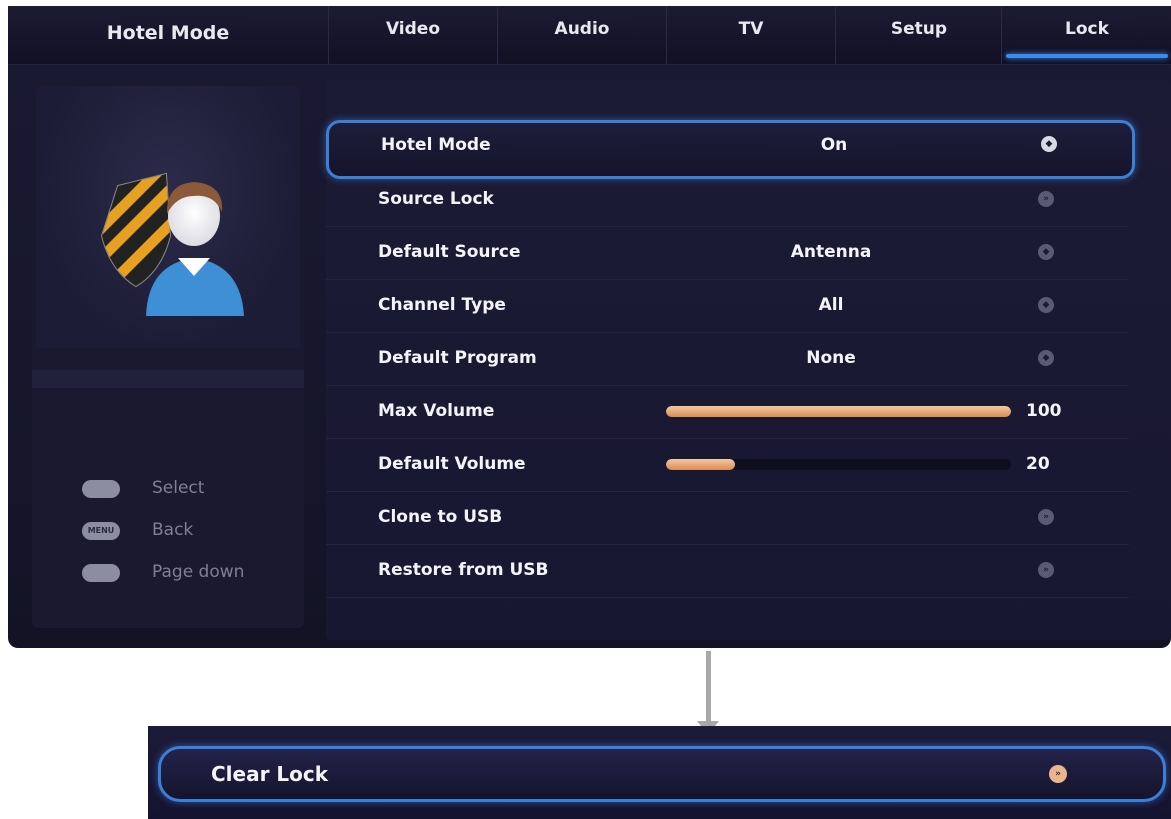 This screenshot has width=1171, height=819. What do you see at coordinates (918, 35) in the screenshot?
I see `tab-setup: Setup` at bounding box center [918, 35].